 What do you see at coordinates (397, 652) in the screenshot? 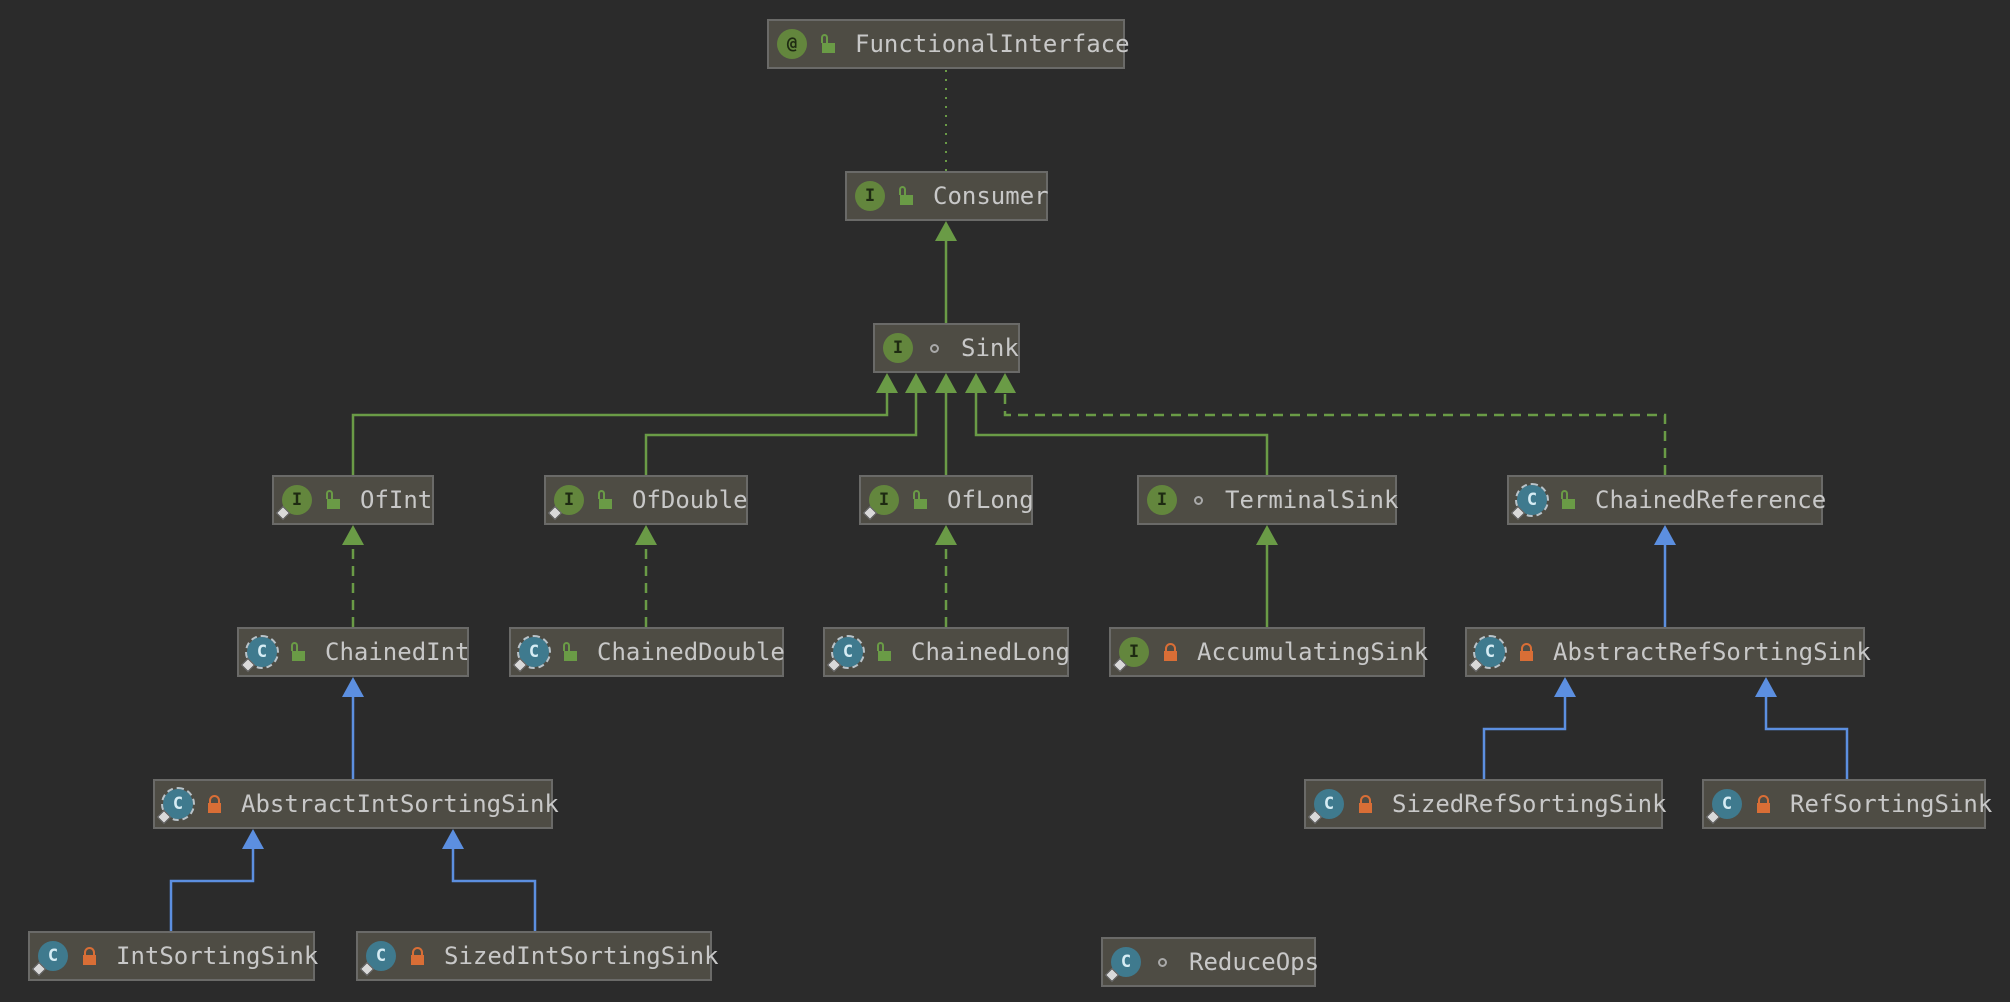
I see `node-label: ChainedInt` at bounding box center [397, 652].